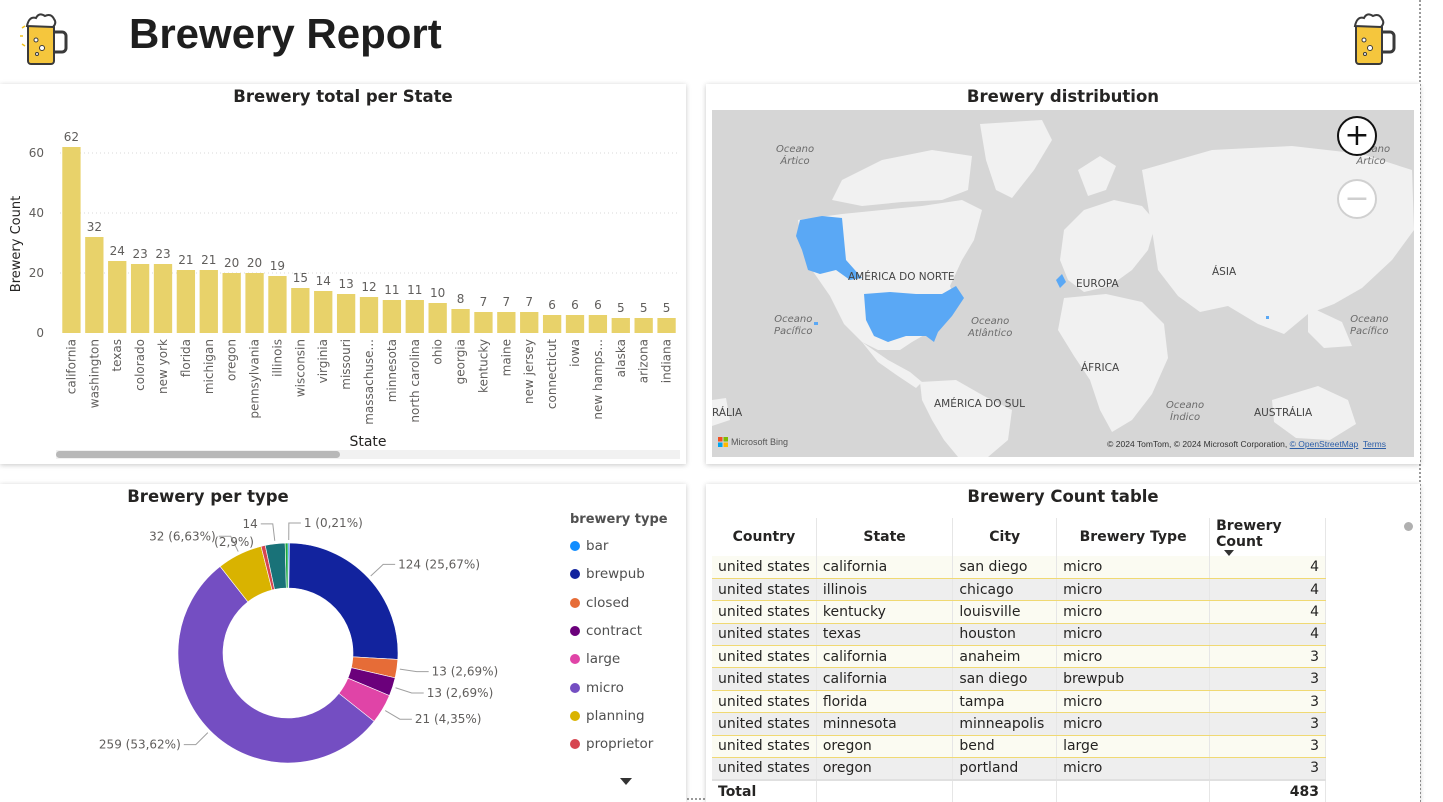 This screenshot has height=802, width=1443. What do you see at coordinates (1019, 724) in the screenshot?
I see `table-row: united states minnesota minneapolis micro 3` at bounding box center [1019, 724].